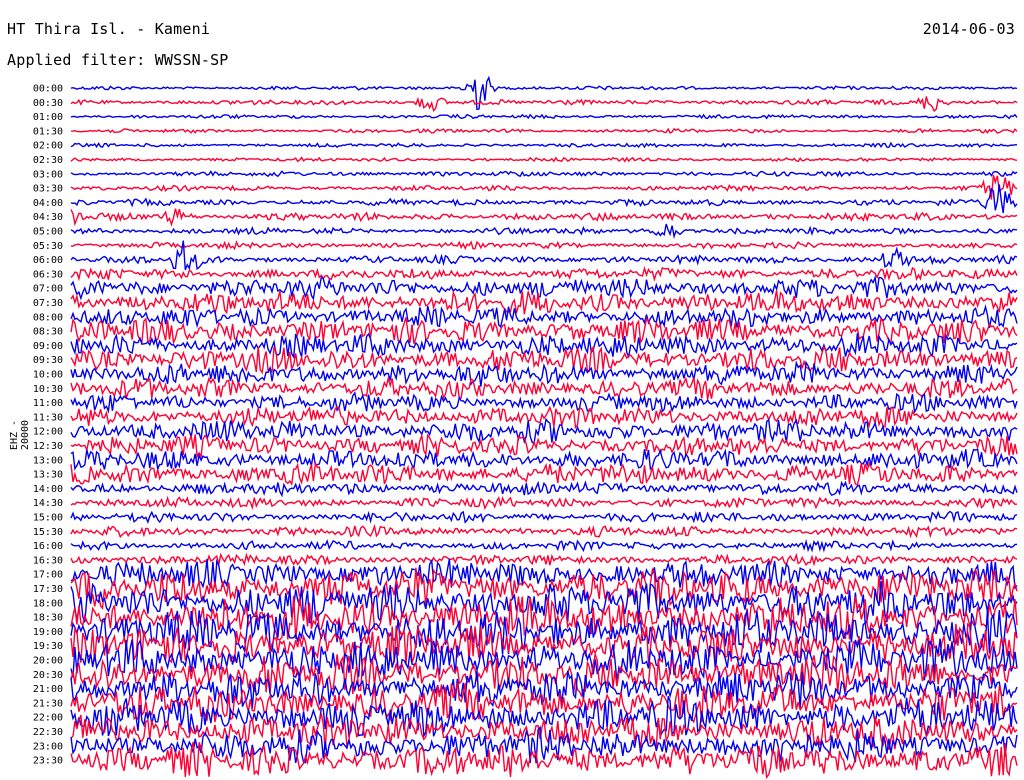  What do you see at coordinates (48, 460) in the screenshot?
I see `time-tick-label: 13:00` at bounding box center [48, 460].